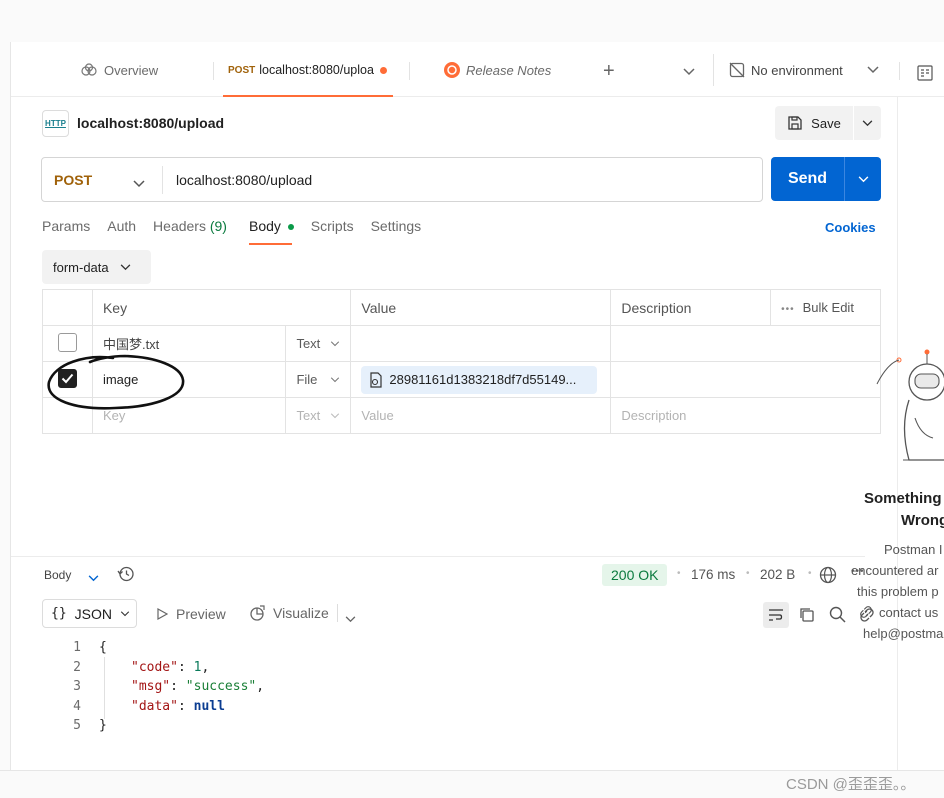  I want to click on indent-guide, so click(104, 688).